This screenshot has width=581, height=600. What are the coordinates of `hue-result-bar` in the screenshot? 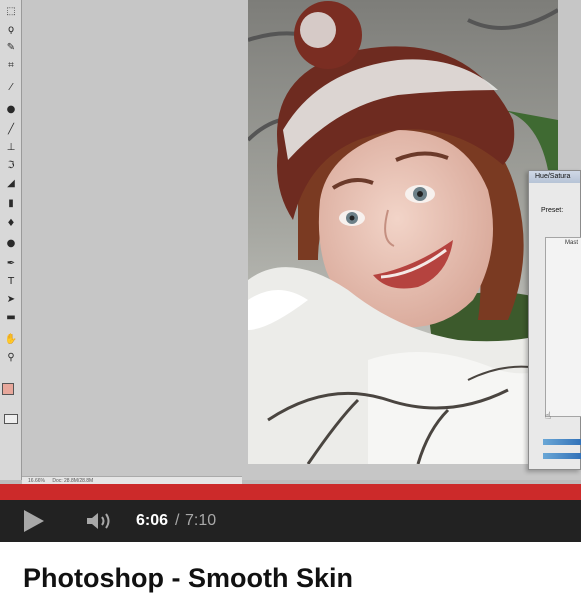 It's located at (562, 456).